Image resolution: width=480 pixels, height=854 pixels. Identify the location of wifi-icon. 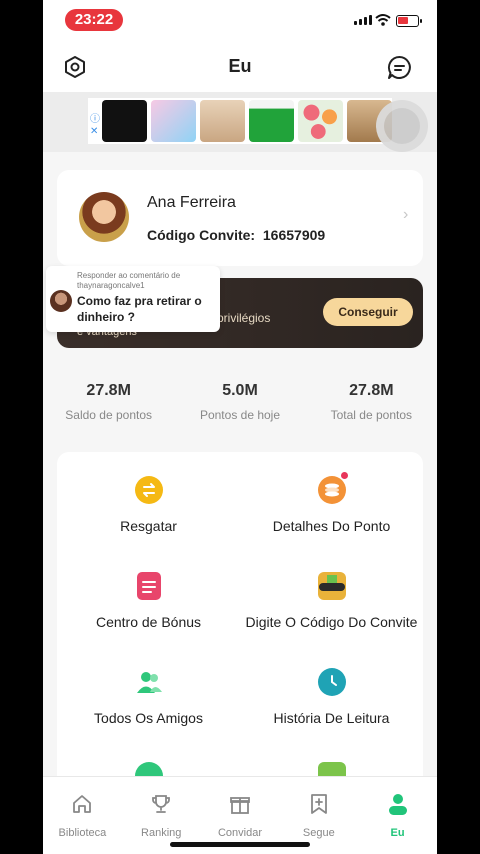
(383, 20).